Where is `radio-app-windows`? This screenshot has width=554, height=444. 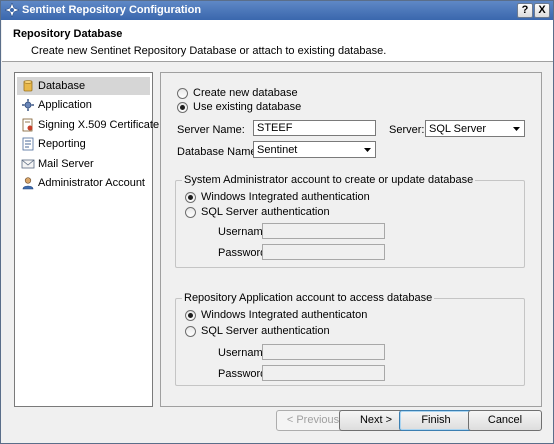 radio-app-windows is located at coordinates (190, 315).